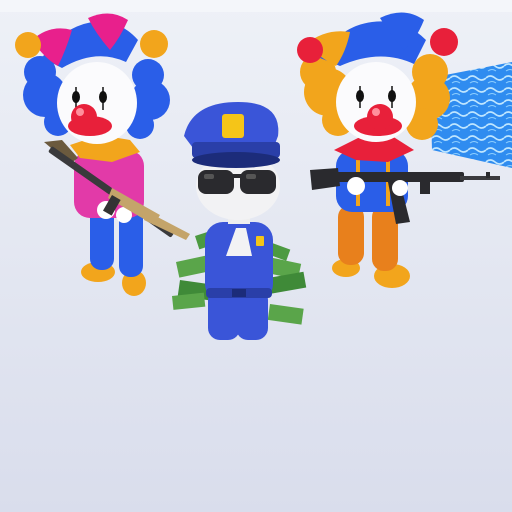  Describe the element at coordinates (256, 6) in the screenshot. I see `back-wall-strip` at that location.